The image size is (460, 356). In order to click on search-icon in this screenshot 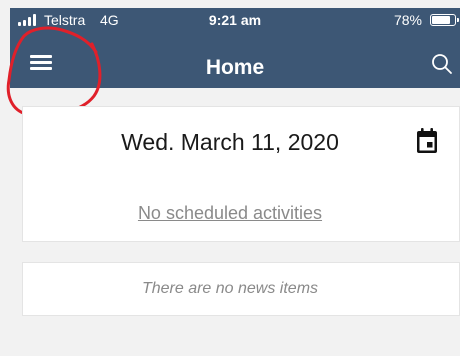, I will do `click(442, 64)`.